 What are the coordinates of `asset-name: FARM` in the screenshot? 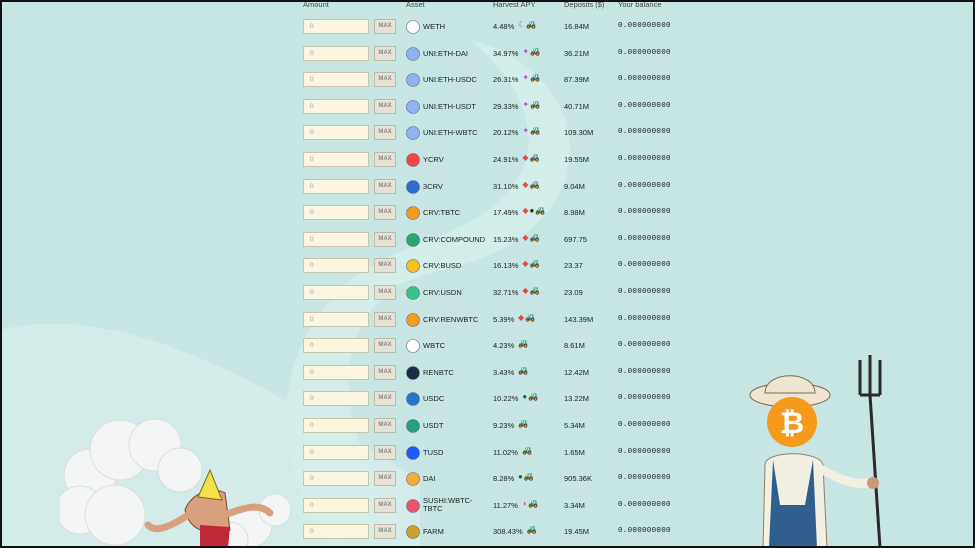 It's located at (433, 532).